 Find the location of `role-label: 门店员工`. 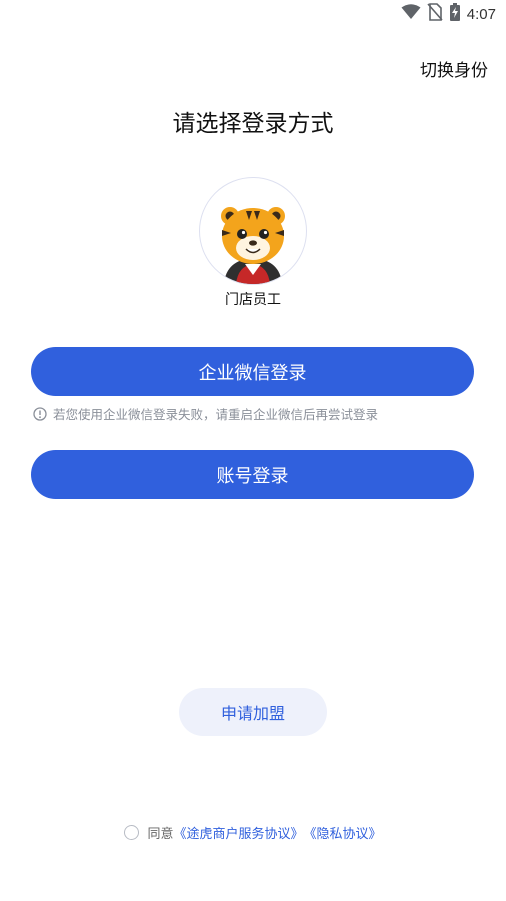

role-label: 门店员工 is located at coordinates (253, 300).